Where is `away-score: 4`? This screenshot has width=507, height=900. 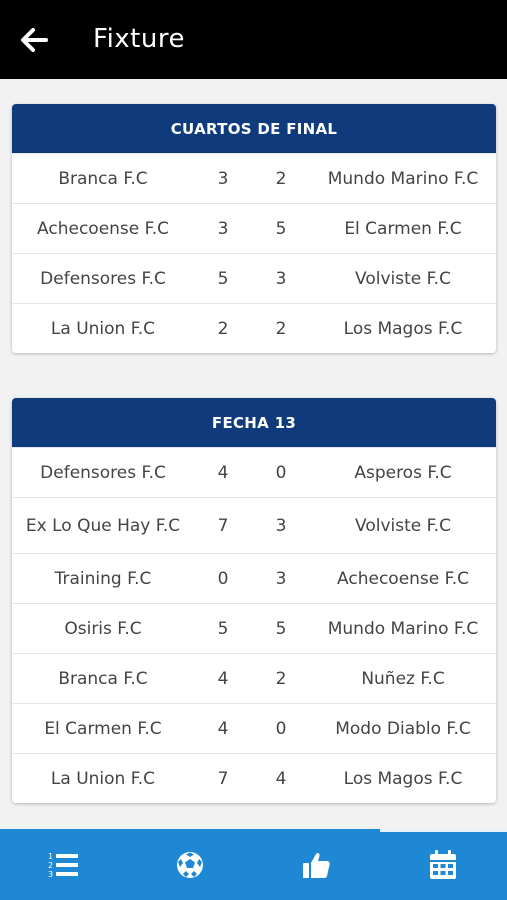 away-score: 4 is located at coordinates (281, 778).